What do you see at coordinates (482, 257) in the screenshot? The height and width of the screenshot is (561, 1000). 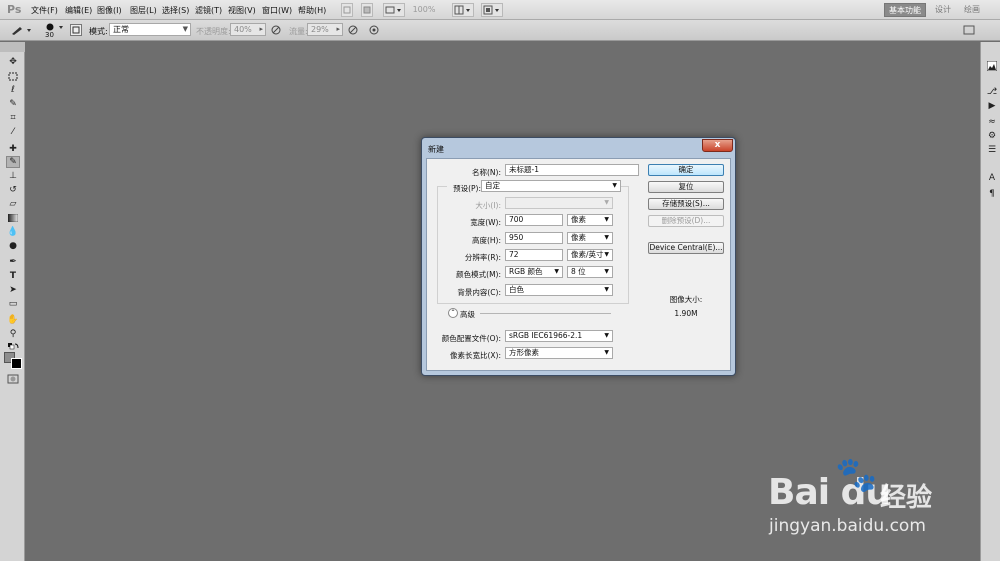 I see `resolution-label: 分辨率(R):` at bounding box center [482, 257].